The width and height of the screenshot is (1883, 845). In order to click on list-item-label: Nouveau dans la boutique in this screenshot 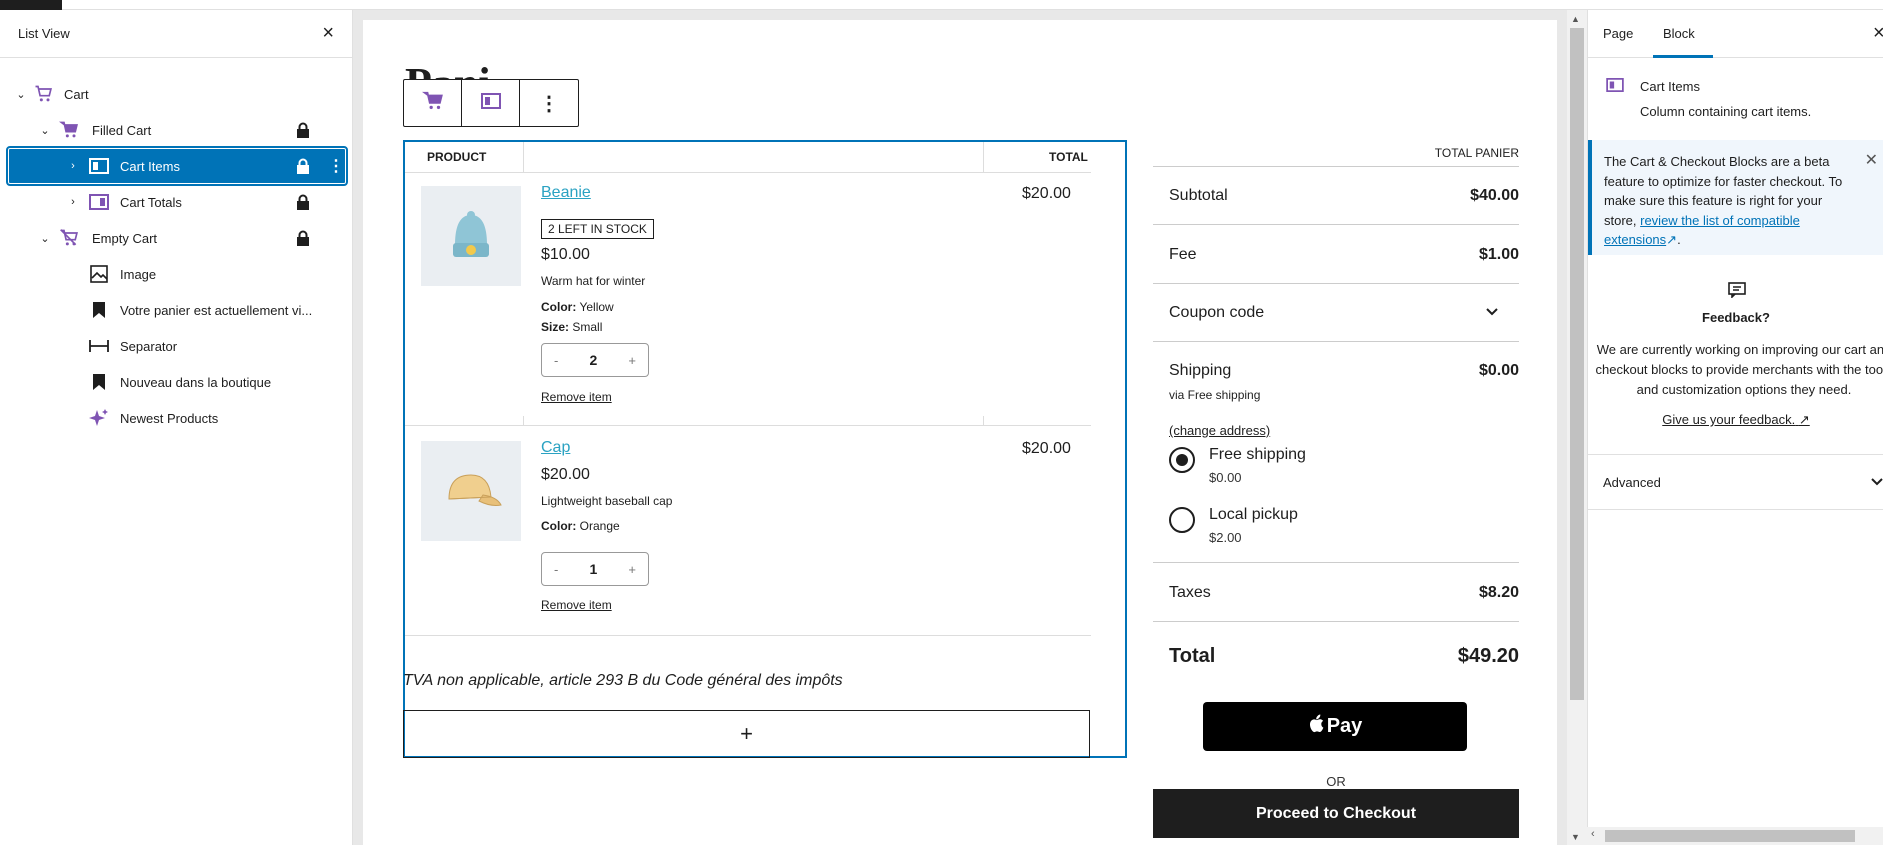, I will do `click(196, 382)`.